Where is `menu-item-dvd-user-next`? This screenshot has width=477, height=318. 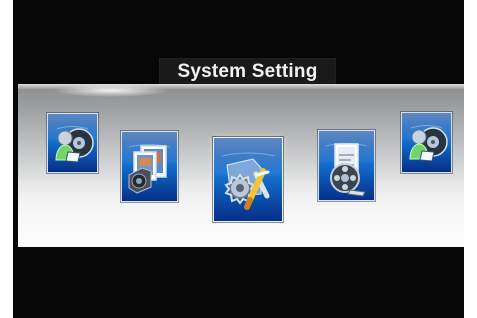 menu-item-dvd-user-next is located at coordinates (426, 142).